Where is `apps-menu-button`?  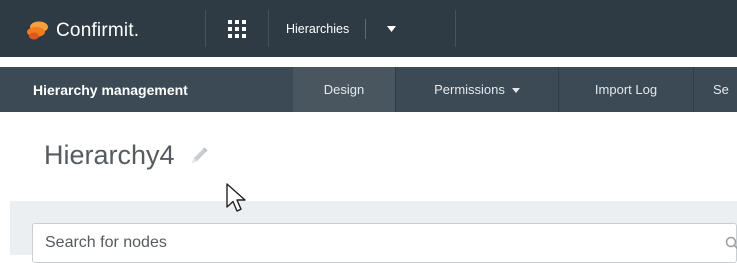 apps-menu-button is located at coordinates (237, 28).